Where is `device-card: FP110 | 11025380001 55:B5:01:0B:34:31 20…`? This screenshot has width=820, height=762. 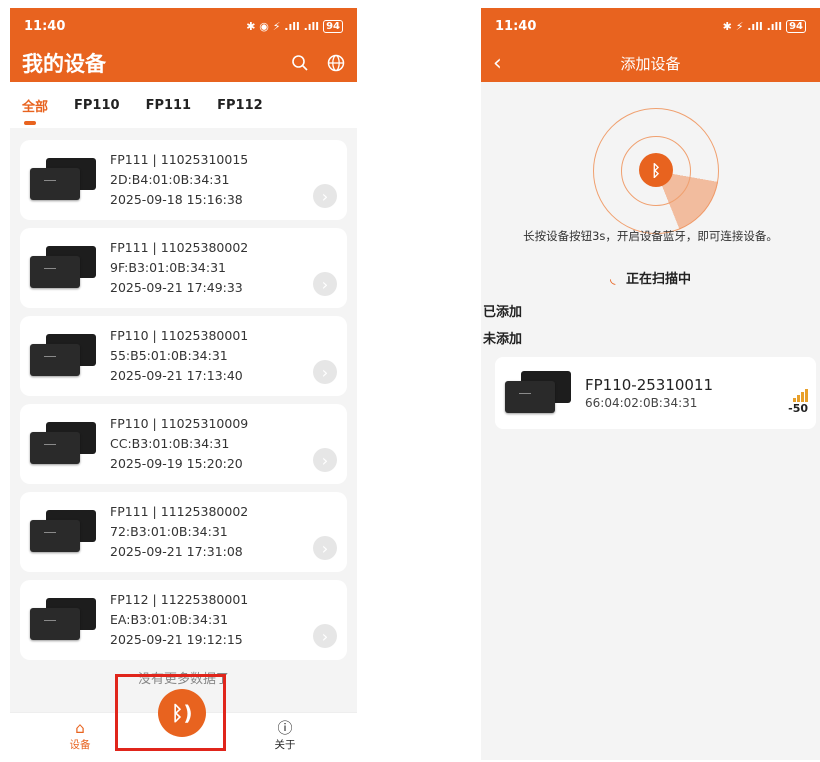
device-card: FP110 | 11025380001 55:B5:01:0B:34:31 20… is located at coordinates (183, 356).